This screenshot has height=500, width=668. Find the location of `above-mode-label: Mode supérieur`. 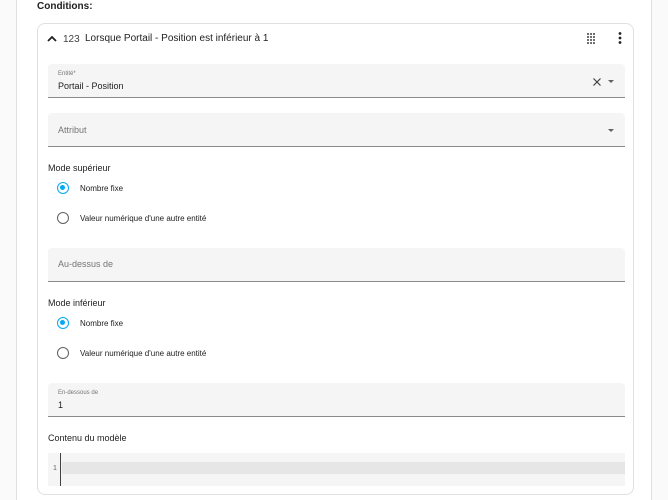

above-mode-label: Mode supérieur is located at coordinates (79, 168).